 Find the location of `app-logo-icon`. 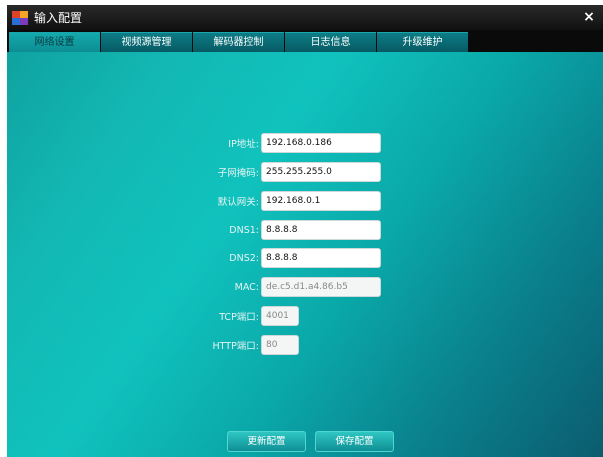

app-logo-icon is located at coordinates (20, 17).